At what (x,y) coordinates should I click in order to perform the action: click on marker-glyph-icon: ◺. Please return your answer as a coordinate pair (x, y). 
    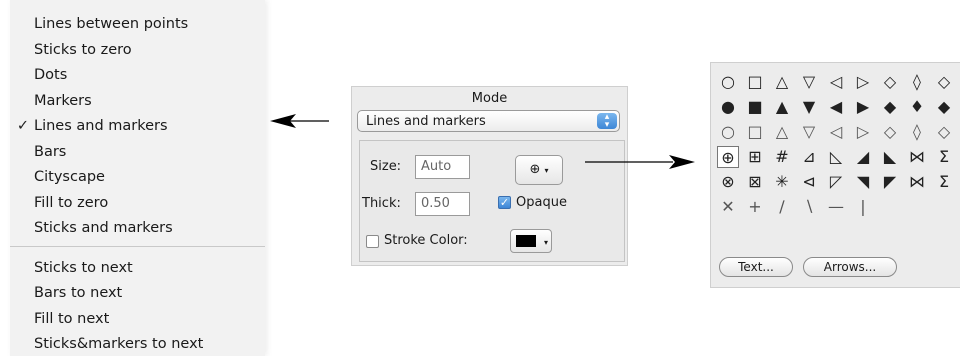
    Looking at the image, I should click on (836, 157).